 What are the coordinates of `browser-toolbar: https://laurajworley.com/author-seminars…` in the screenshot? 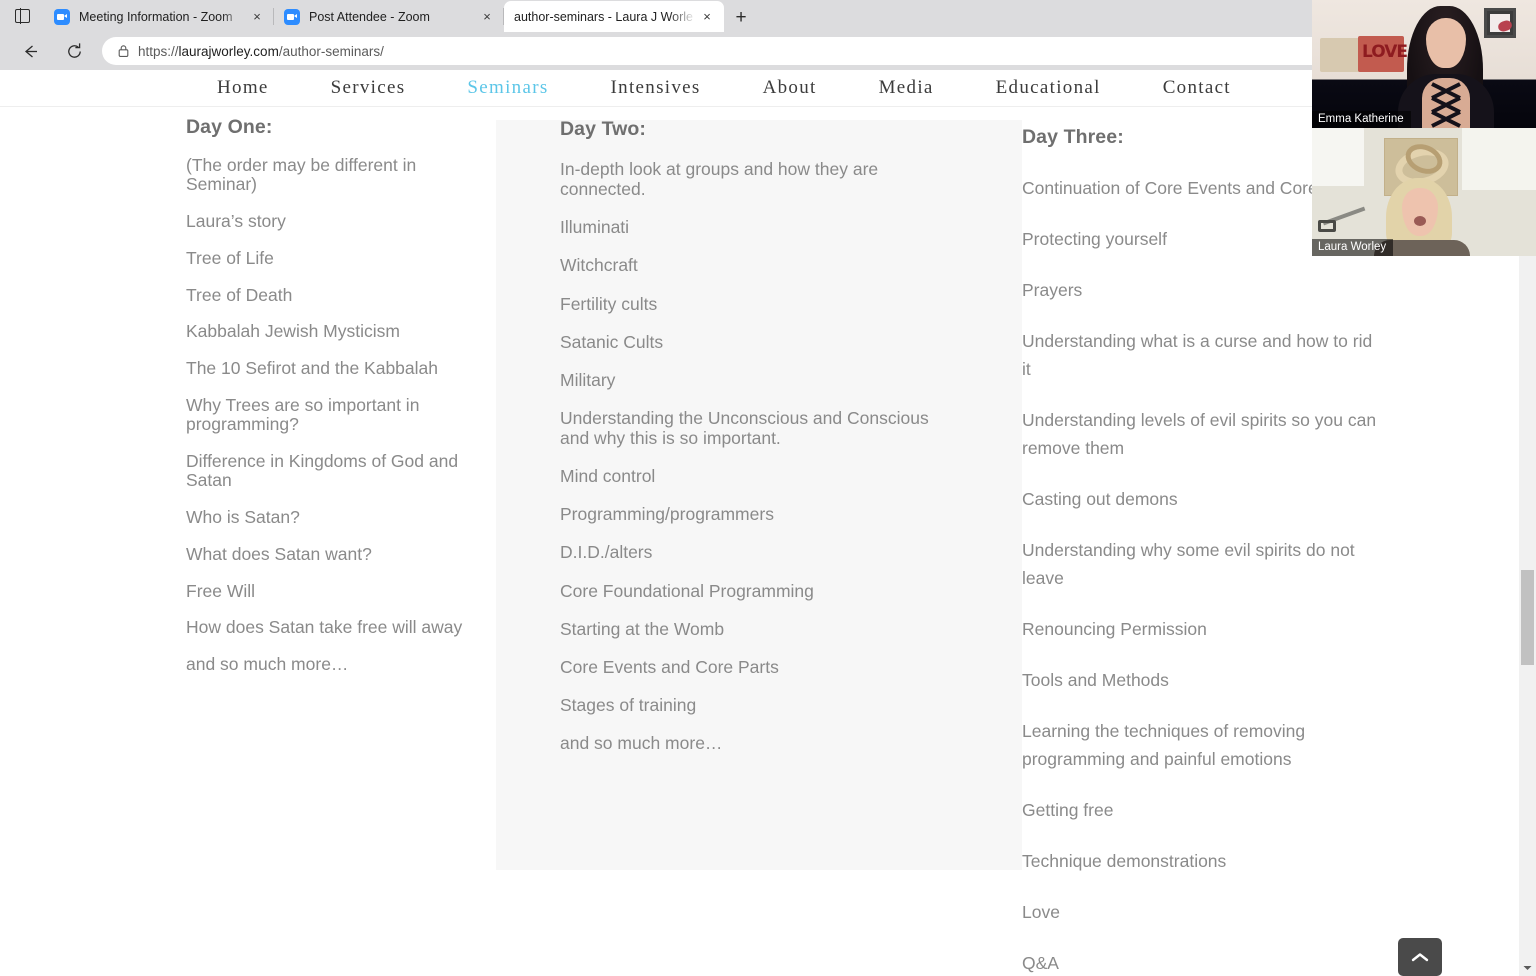 It's located at (768, 51).